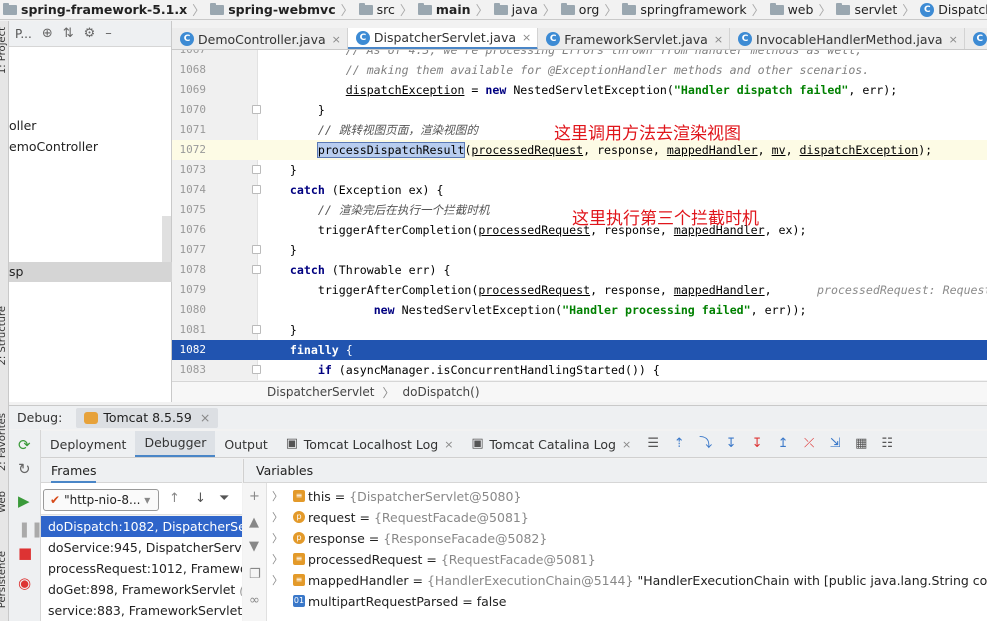 This screenshot has width=987, height=621. I want to click on breadcrumb-class: DispatcherServlet, so click(320, 392).